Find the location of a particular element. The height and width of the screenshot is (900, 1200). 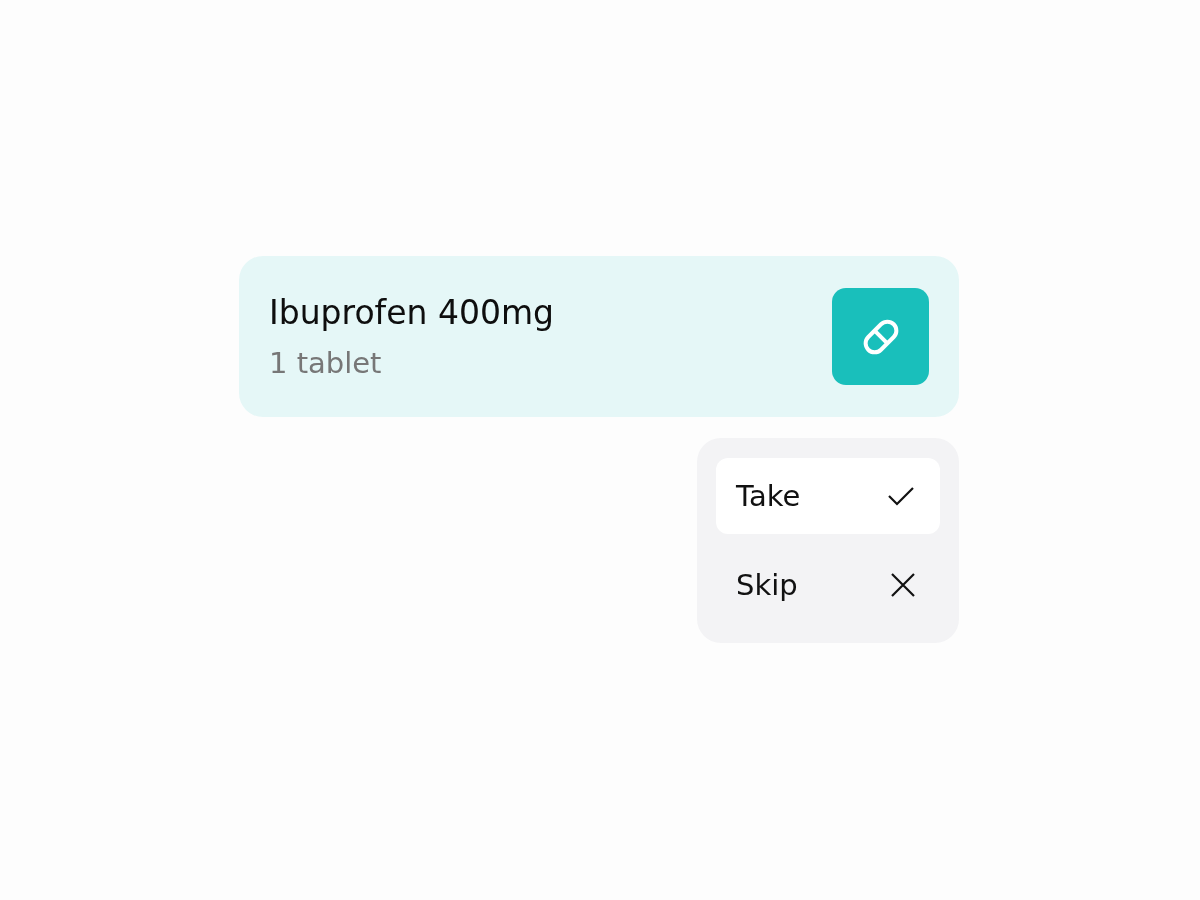

close-icon is located at coordinates (903, 585).